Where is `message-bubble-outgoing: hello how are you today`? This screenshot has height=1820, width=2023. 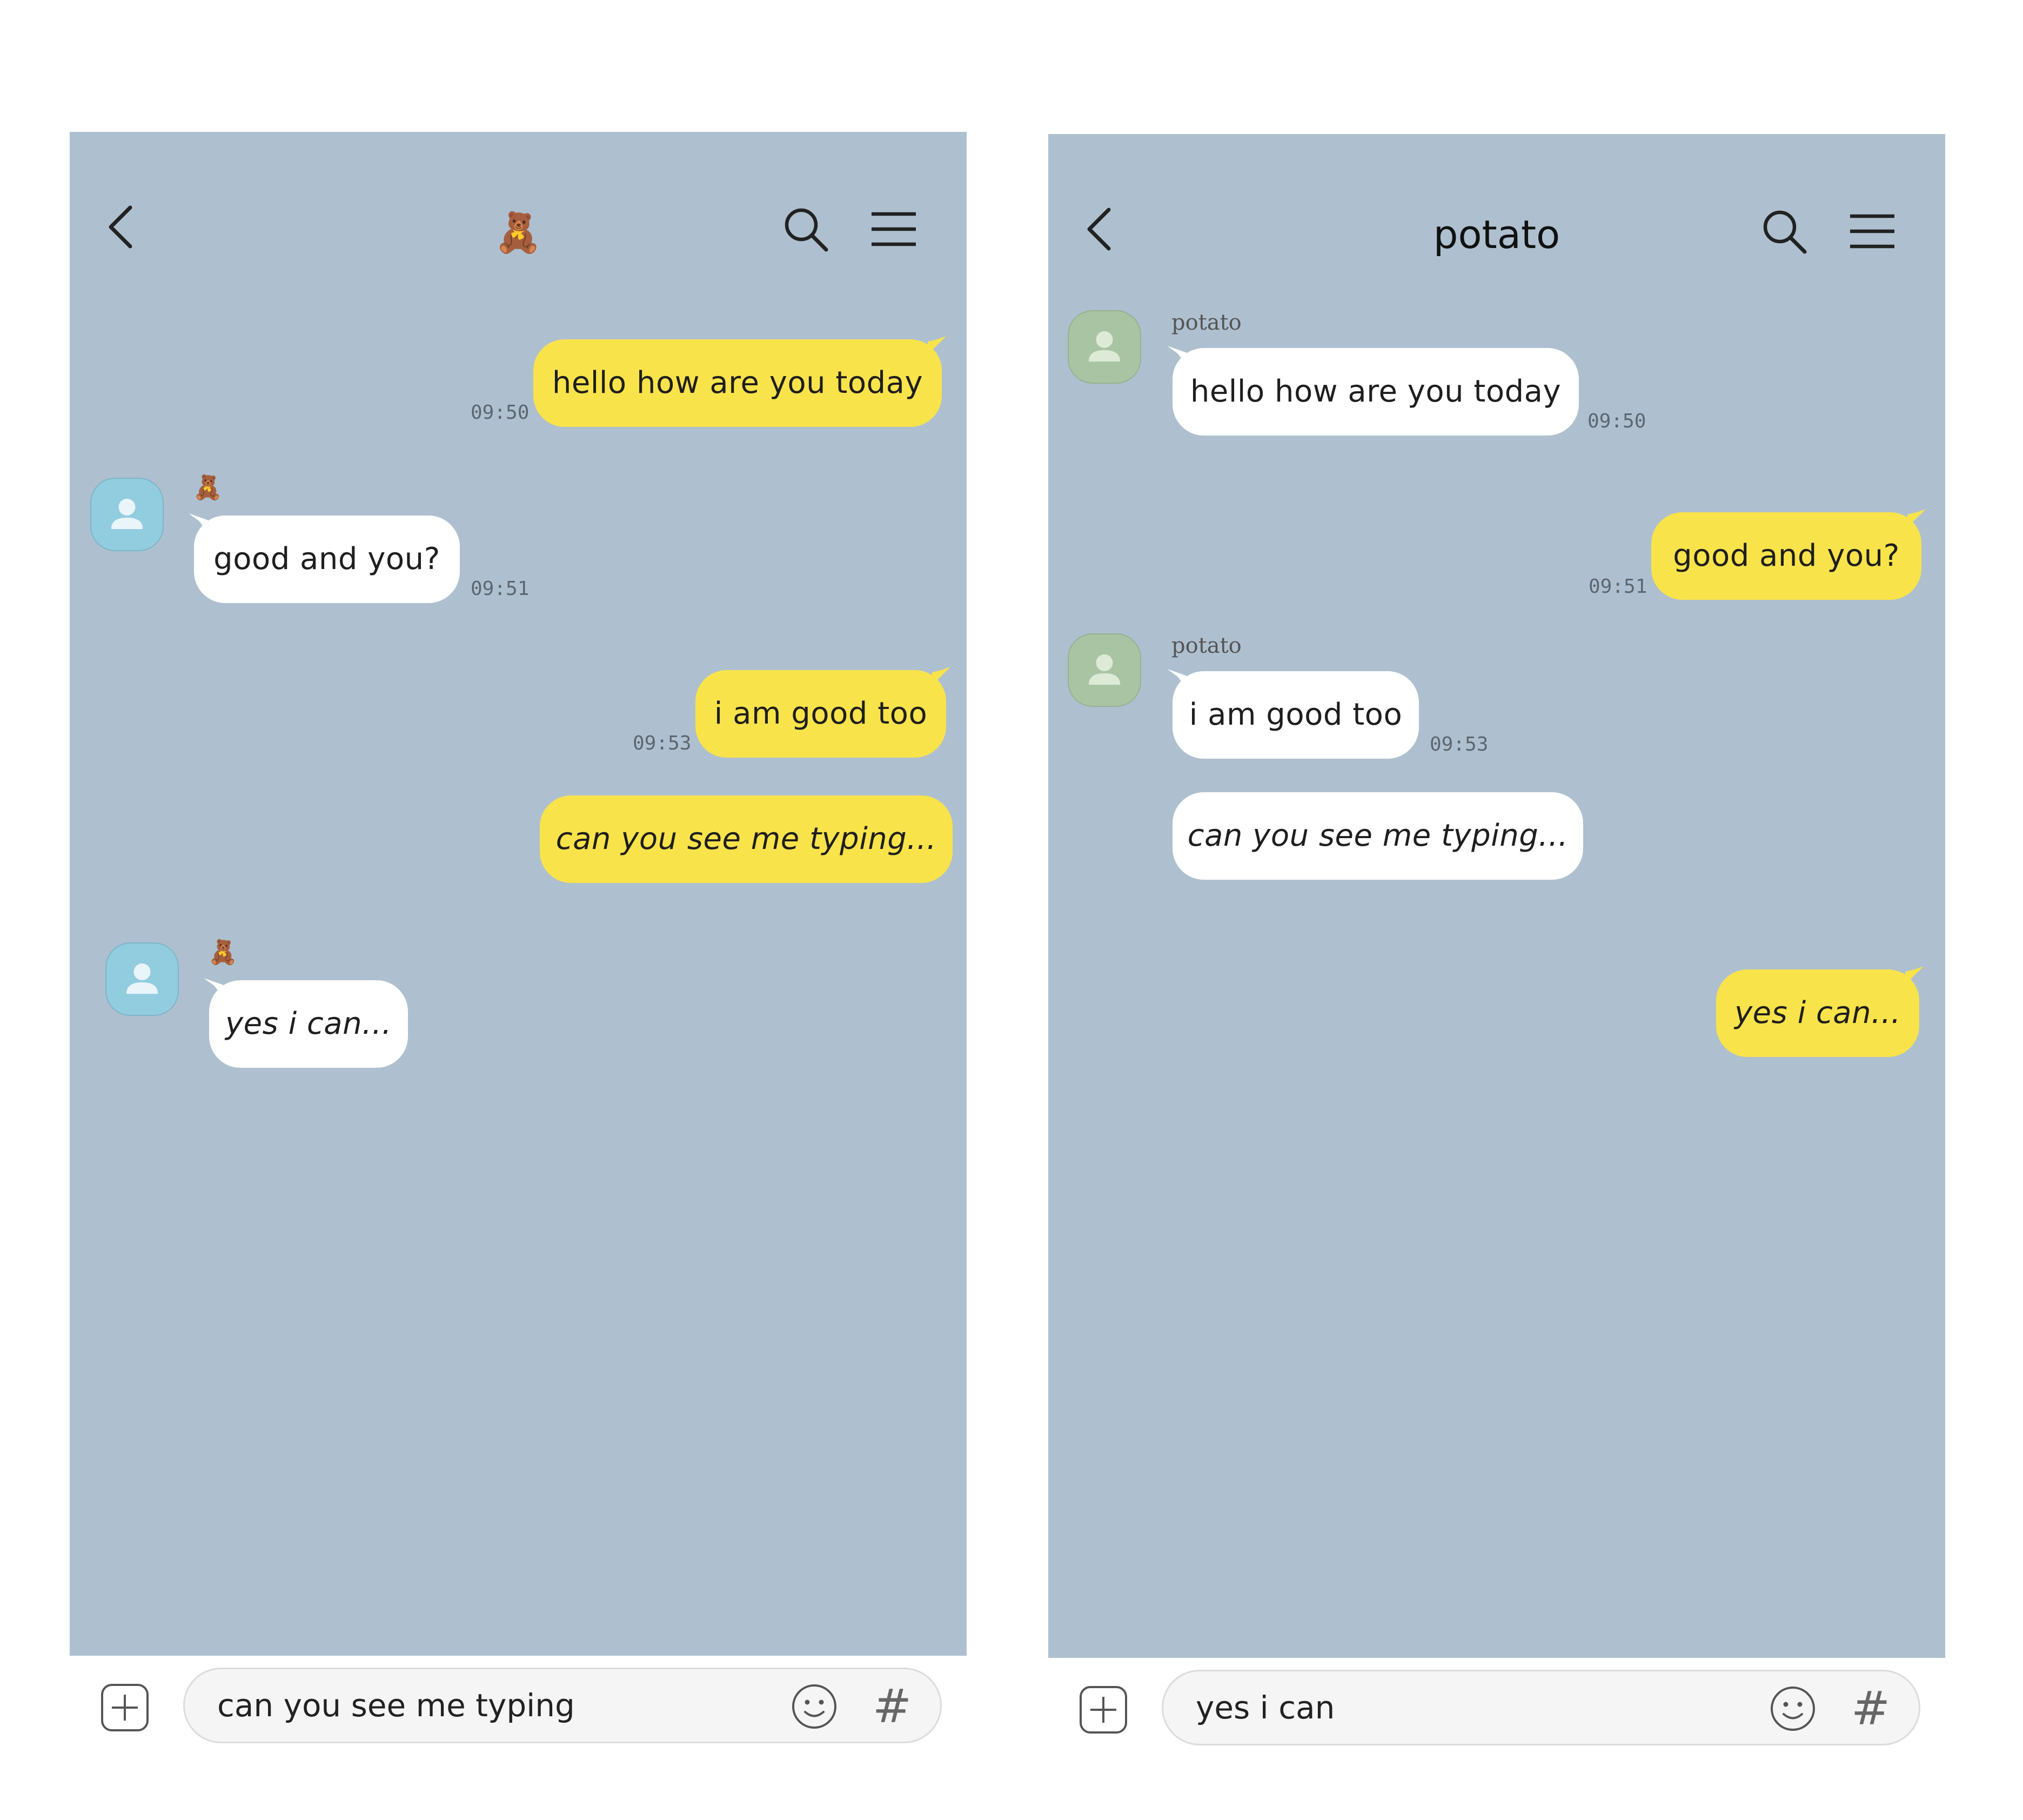 message-bubble-outgoing: hello how are you today is located at coordinates (737, 383).